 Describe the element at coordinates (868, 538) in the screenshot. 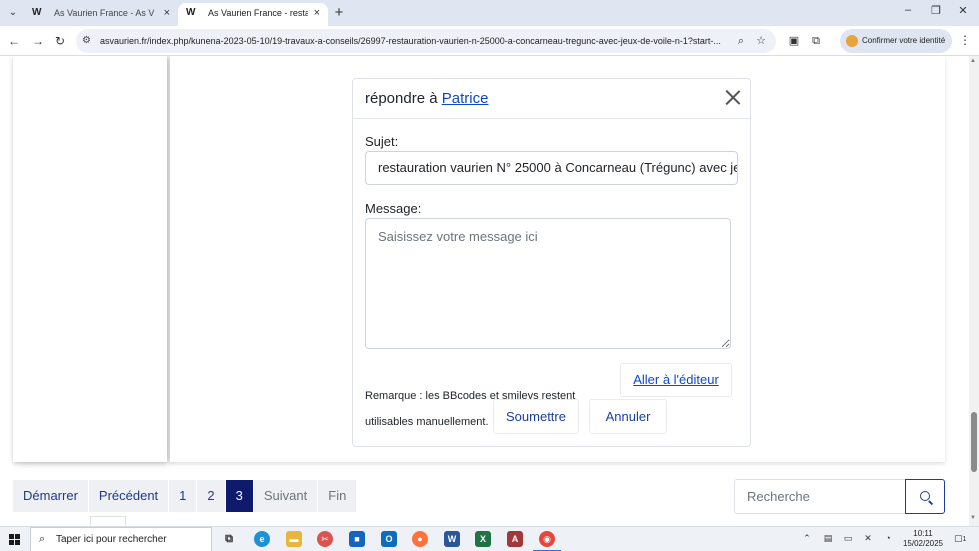

I see `volume-muted-icon: ✕` at that location.